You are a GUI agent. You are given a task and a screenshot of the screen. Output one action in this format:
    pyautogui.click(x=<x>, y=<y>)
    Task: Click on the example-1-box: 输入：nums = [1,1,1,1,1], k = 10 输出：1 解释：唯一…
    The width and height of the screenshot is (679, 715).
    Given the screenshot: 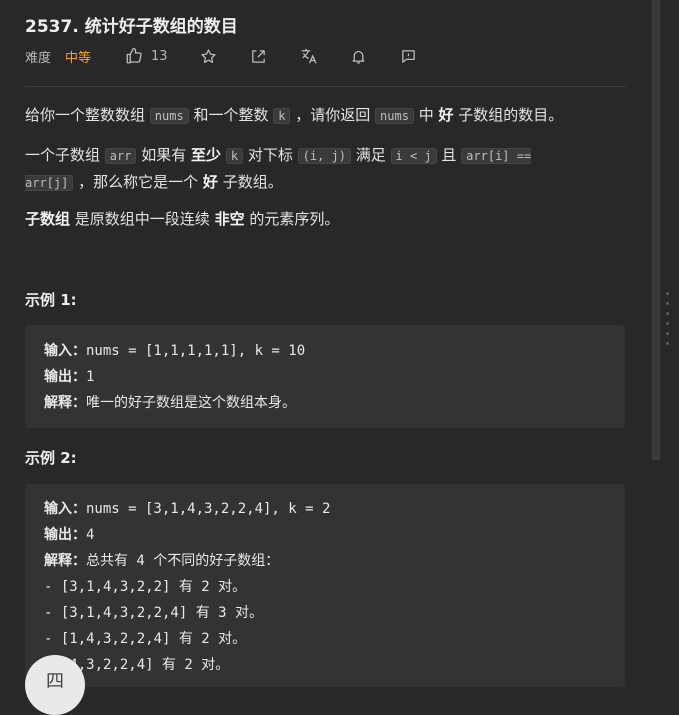 What is the action you would take?
    pyautogui.click(x=325, y=376)
    